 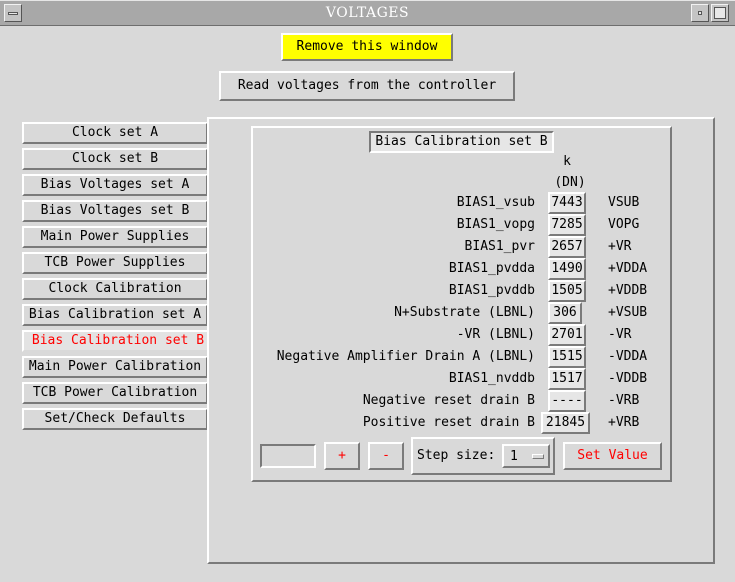 What do you see at coordinates (456, 455) in the screenshot?
I see `step-size-label: Step size:` at bounding box center [456, 455].